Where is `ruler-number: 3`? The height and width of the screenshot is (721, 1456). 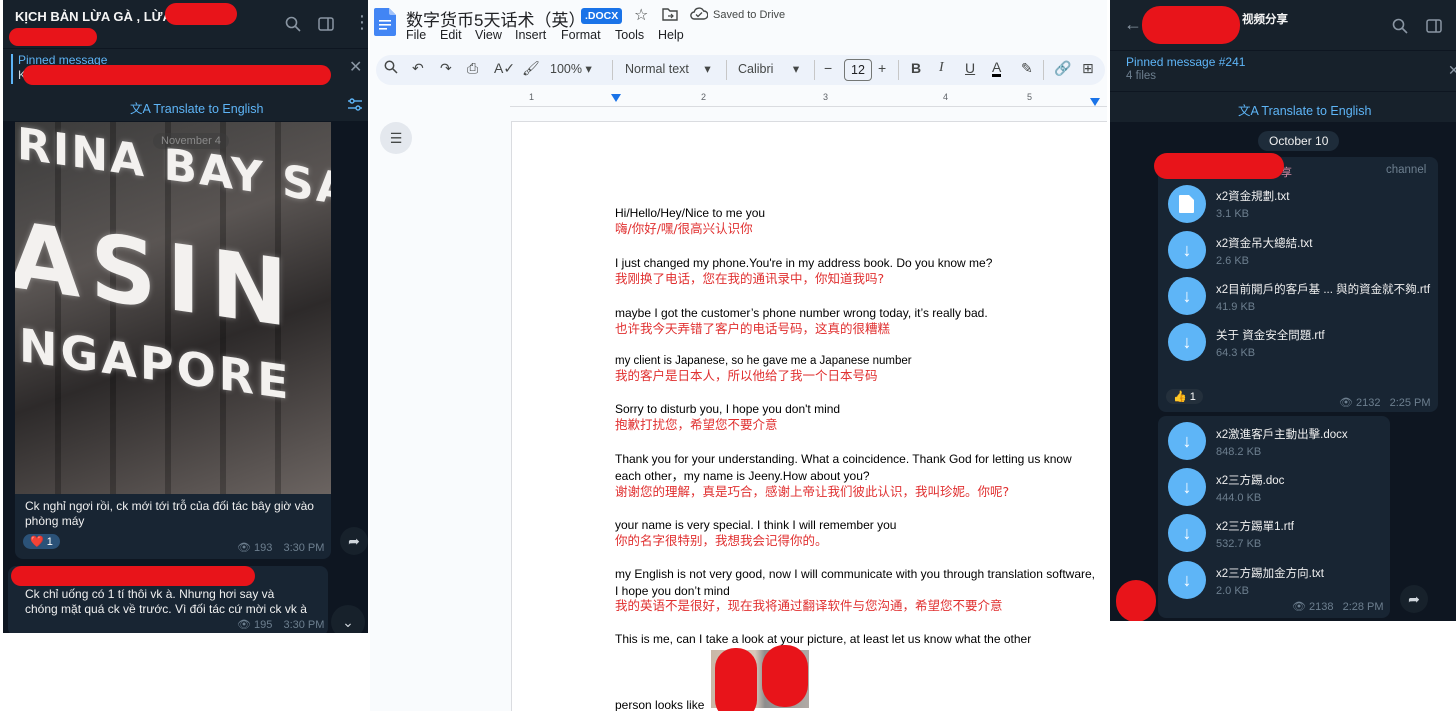 ruler-number: 3 is located at coordinates (826, 97).